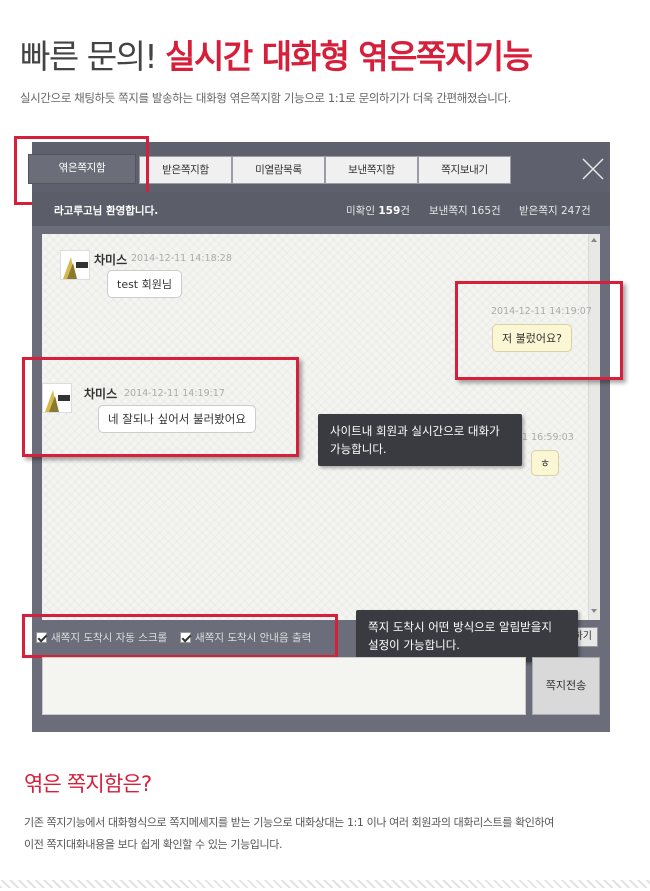 The height and width of the screenshot is (891, 650). What do you see at coordinates (245, 637) in the screenshot?
I see `option-notice-sound: 새쪽지 도착시 안내음 출력` at bounding box center [245, 637].